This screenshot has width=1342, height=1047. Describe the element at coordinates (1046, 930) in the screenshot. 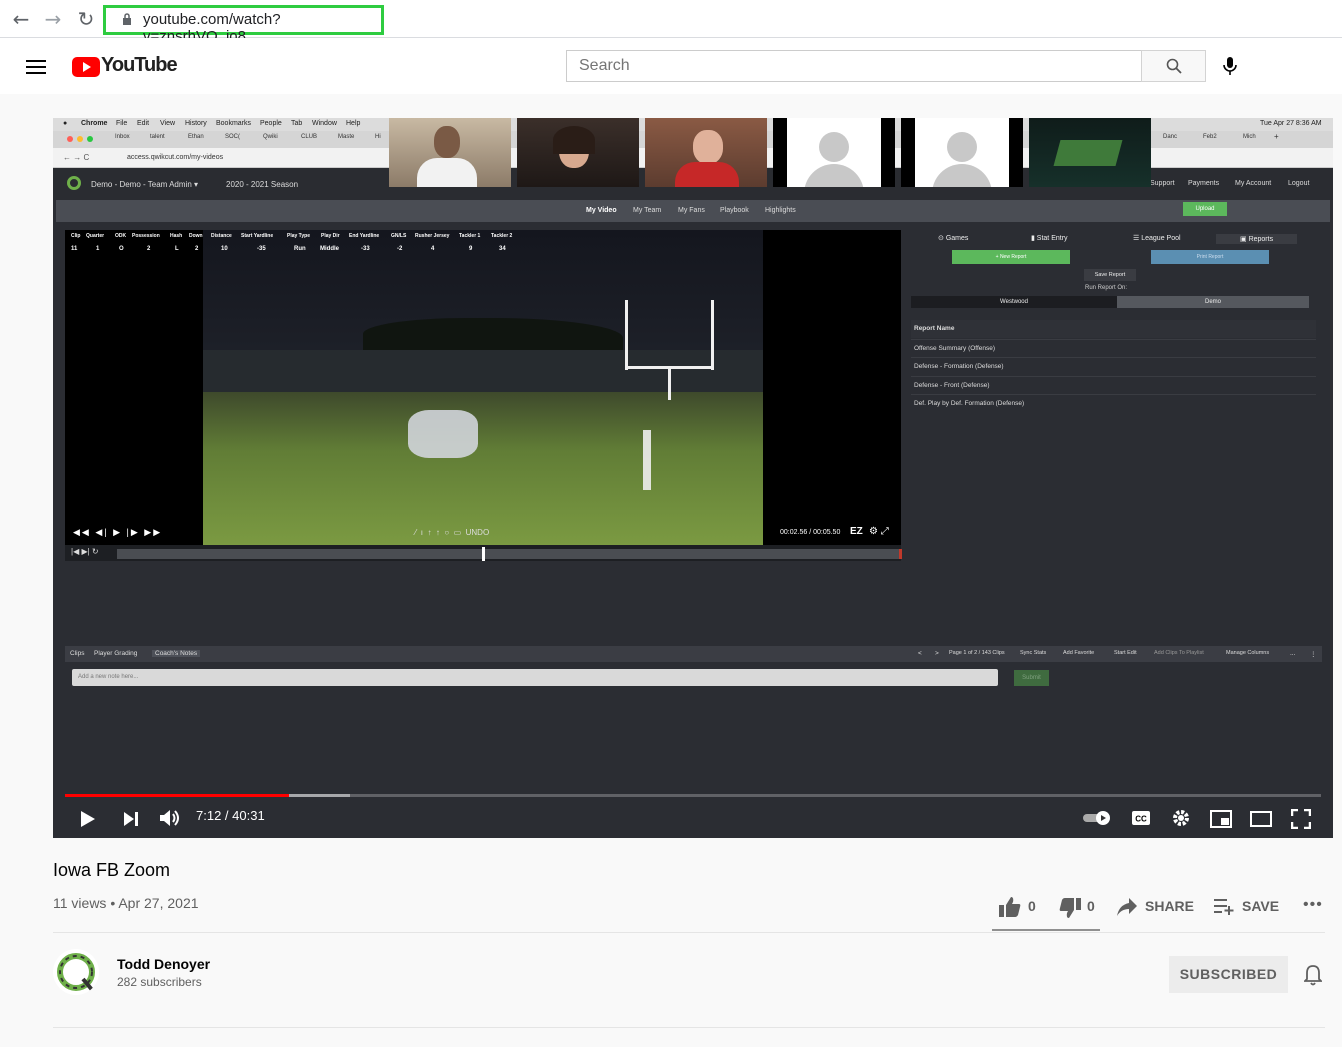

I see `like-ratio-bar` at that location.